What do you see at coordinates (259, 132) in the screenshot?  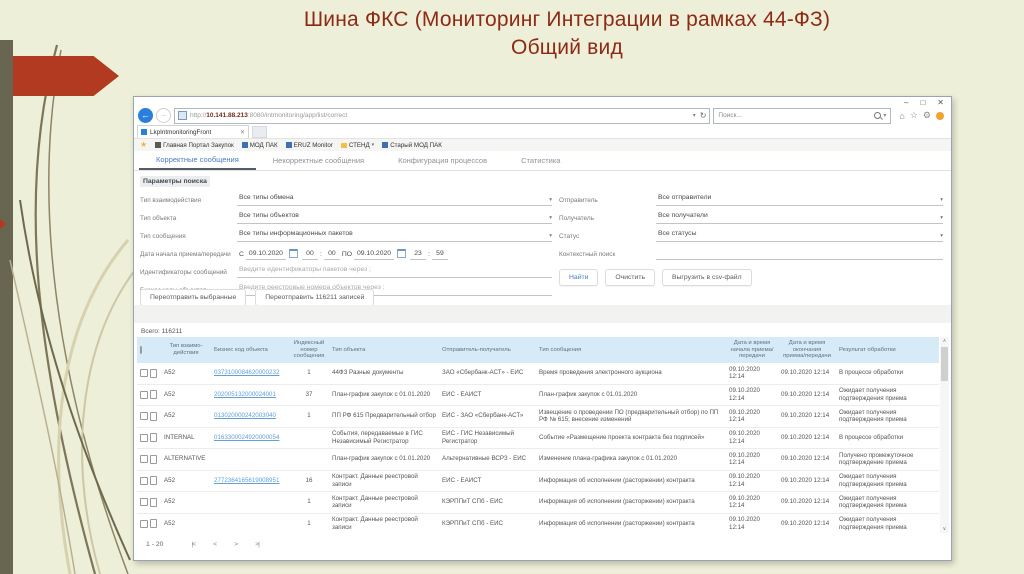 I see `new-tab-button` at bounding box center [259, 132].